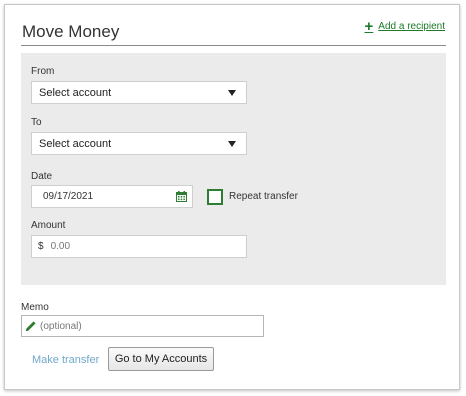  Describe the element at coordinates (60, 246) in the screenshot. I see `amount-placeholder: 0.00` at that location.